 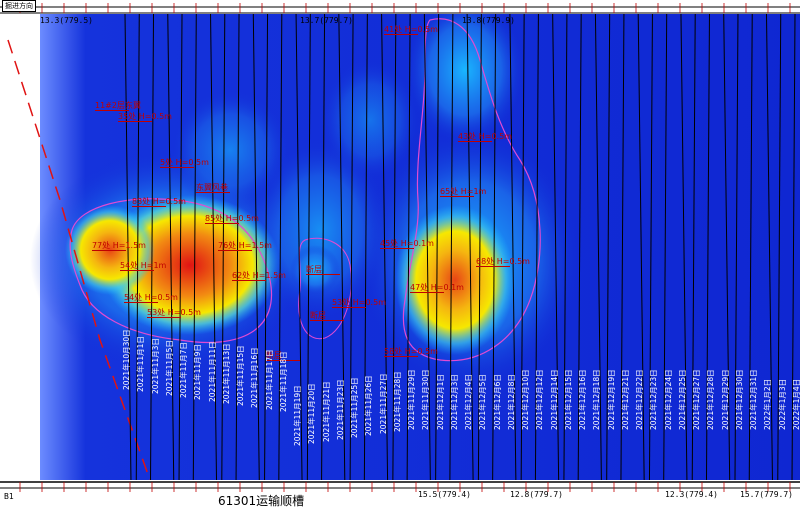 I want to click on survey-date-label: 2021年12月10日, so click(x=526, y=399).